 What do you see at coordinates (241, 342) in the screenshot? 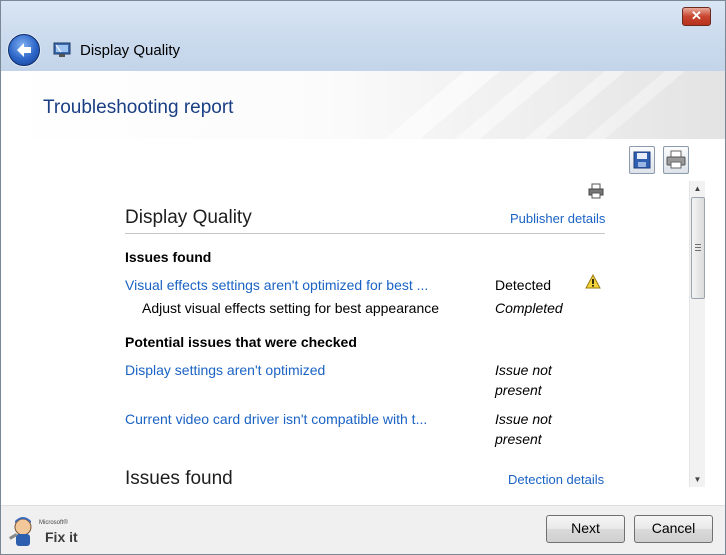
I see `potential-issues-heading: Potential issues that were checked` at bounding box center [241, 342].